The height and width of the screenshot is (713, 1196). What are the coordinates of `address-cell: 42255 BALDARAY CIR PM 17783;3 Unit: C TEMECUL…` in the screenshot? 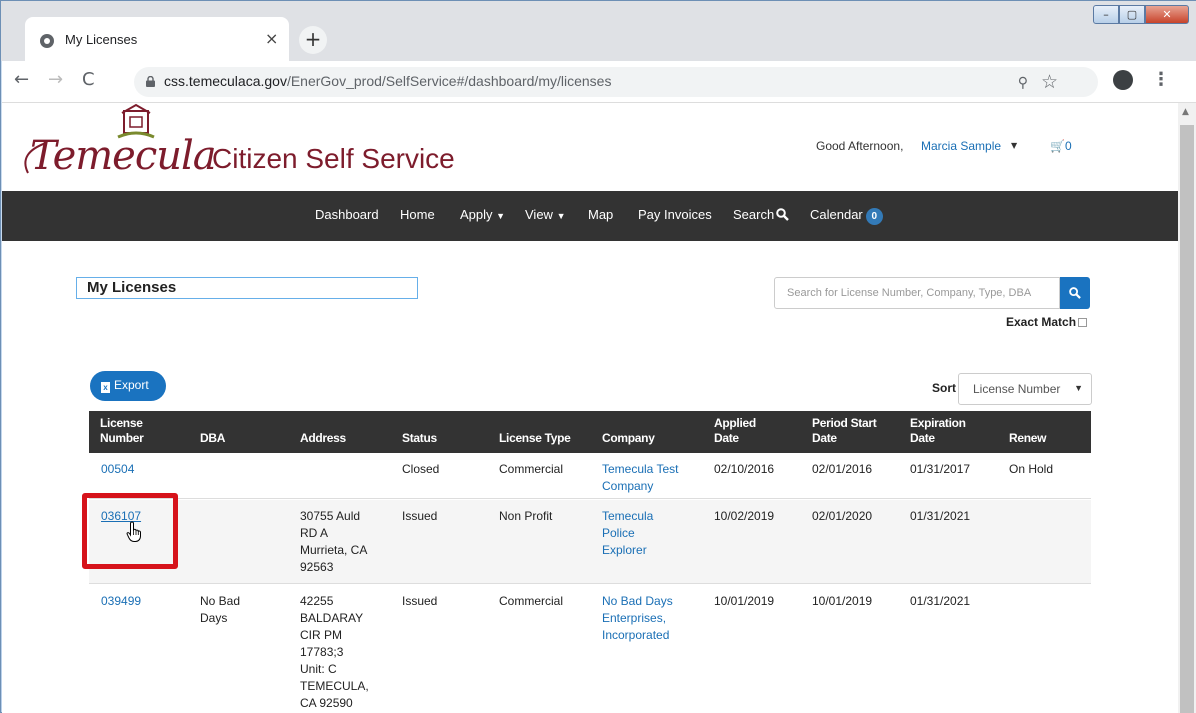 It's located at (334, 652).